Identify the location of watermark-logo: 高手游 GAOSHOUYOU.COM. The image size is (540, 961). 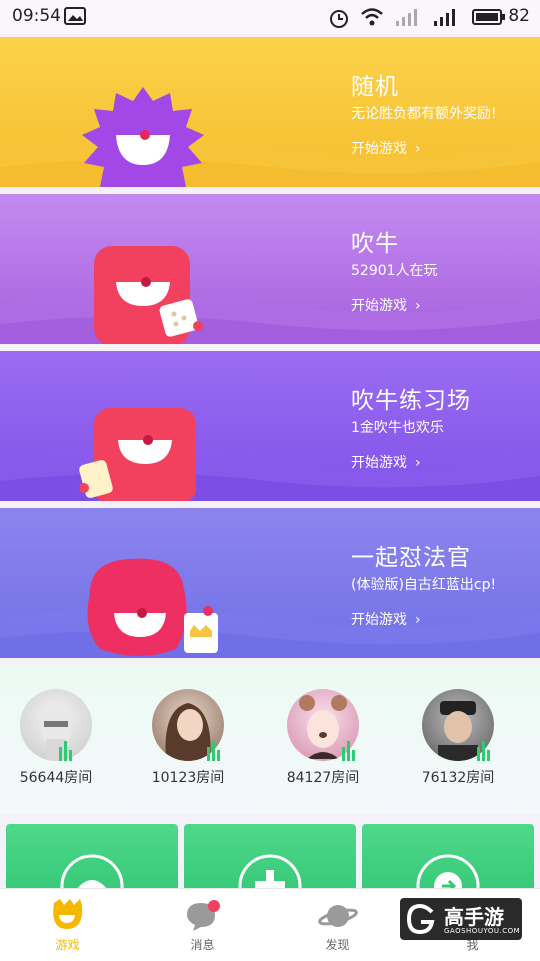
(461, 919).